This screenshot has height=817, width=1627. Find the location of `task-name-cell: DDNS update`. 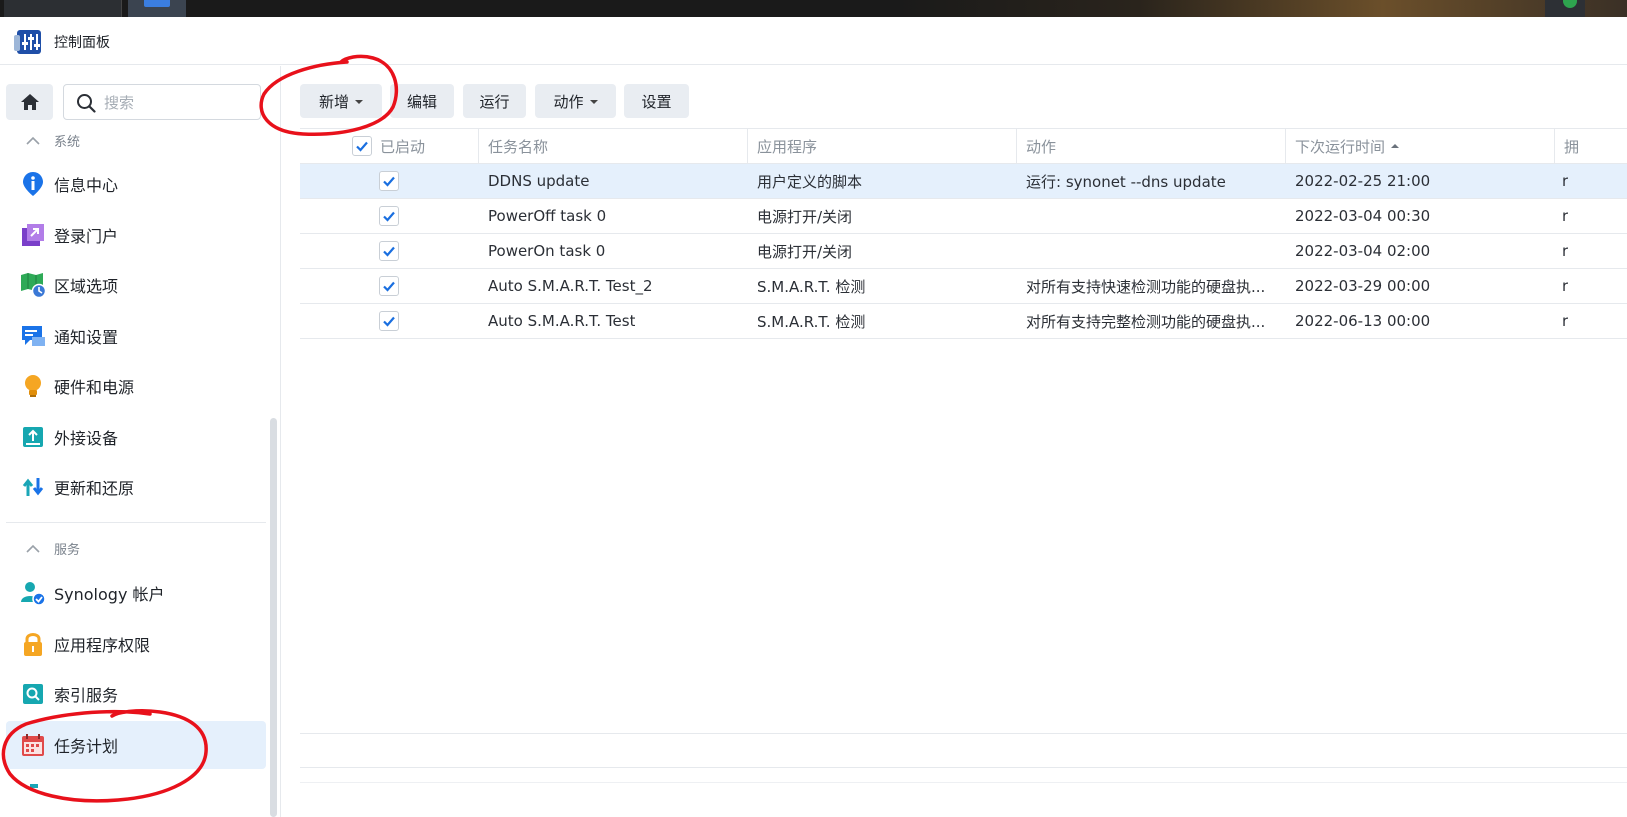

task-name-cell: DDNS update is located at coordinates (539, 181).